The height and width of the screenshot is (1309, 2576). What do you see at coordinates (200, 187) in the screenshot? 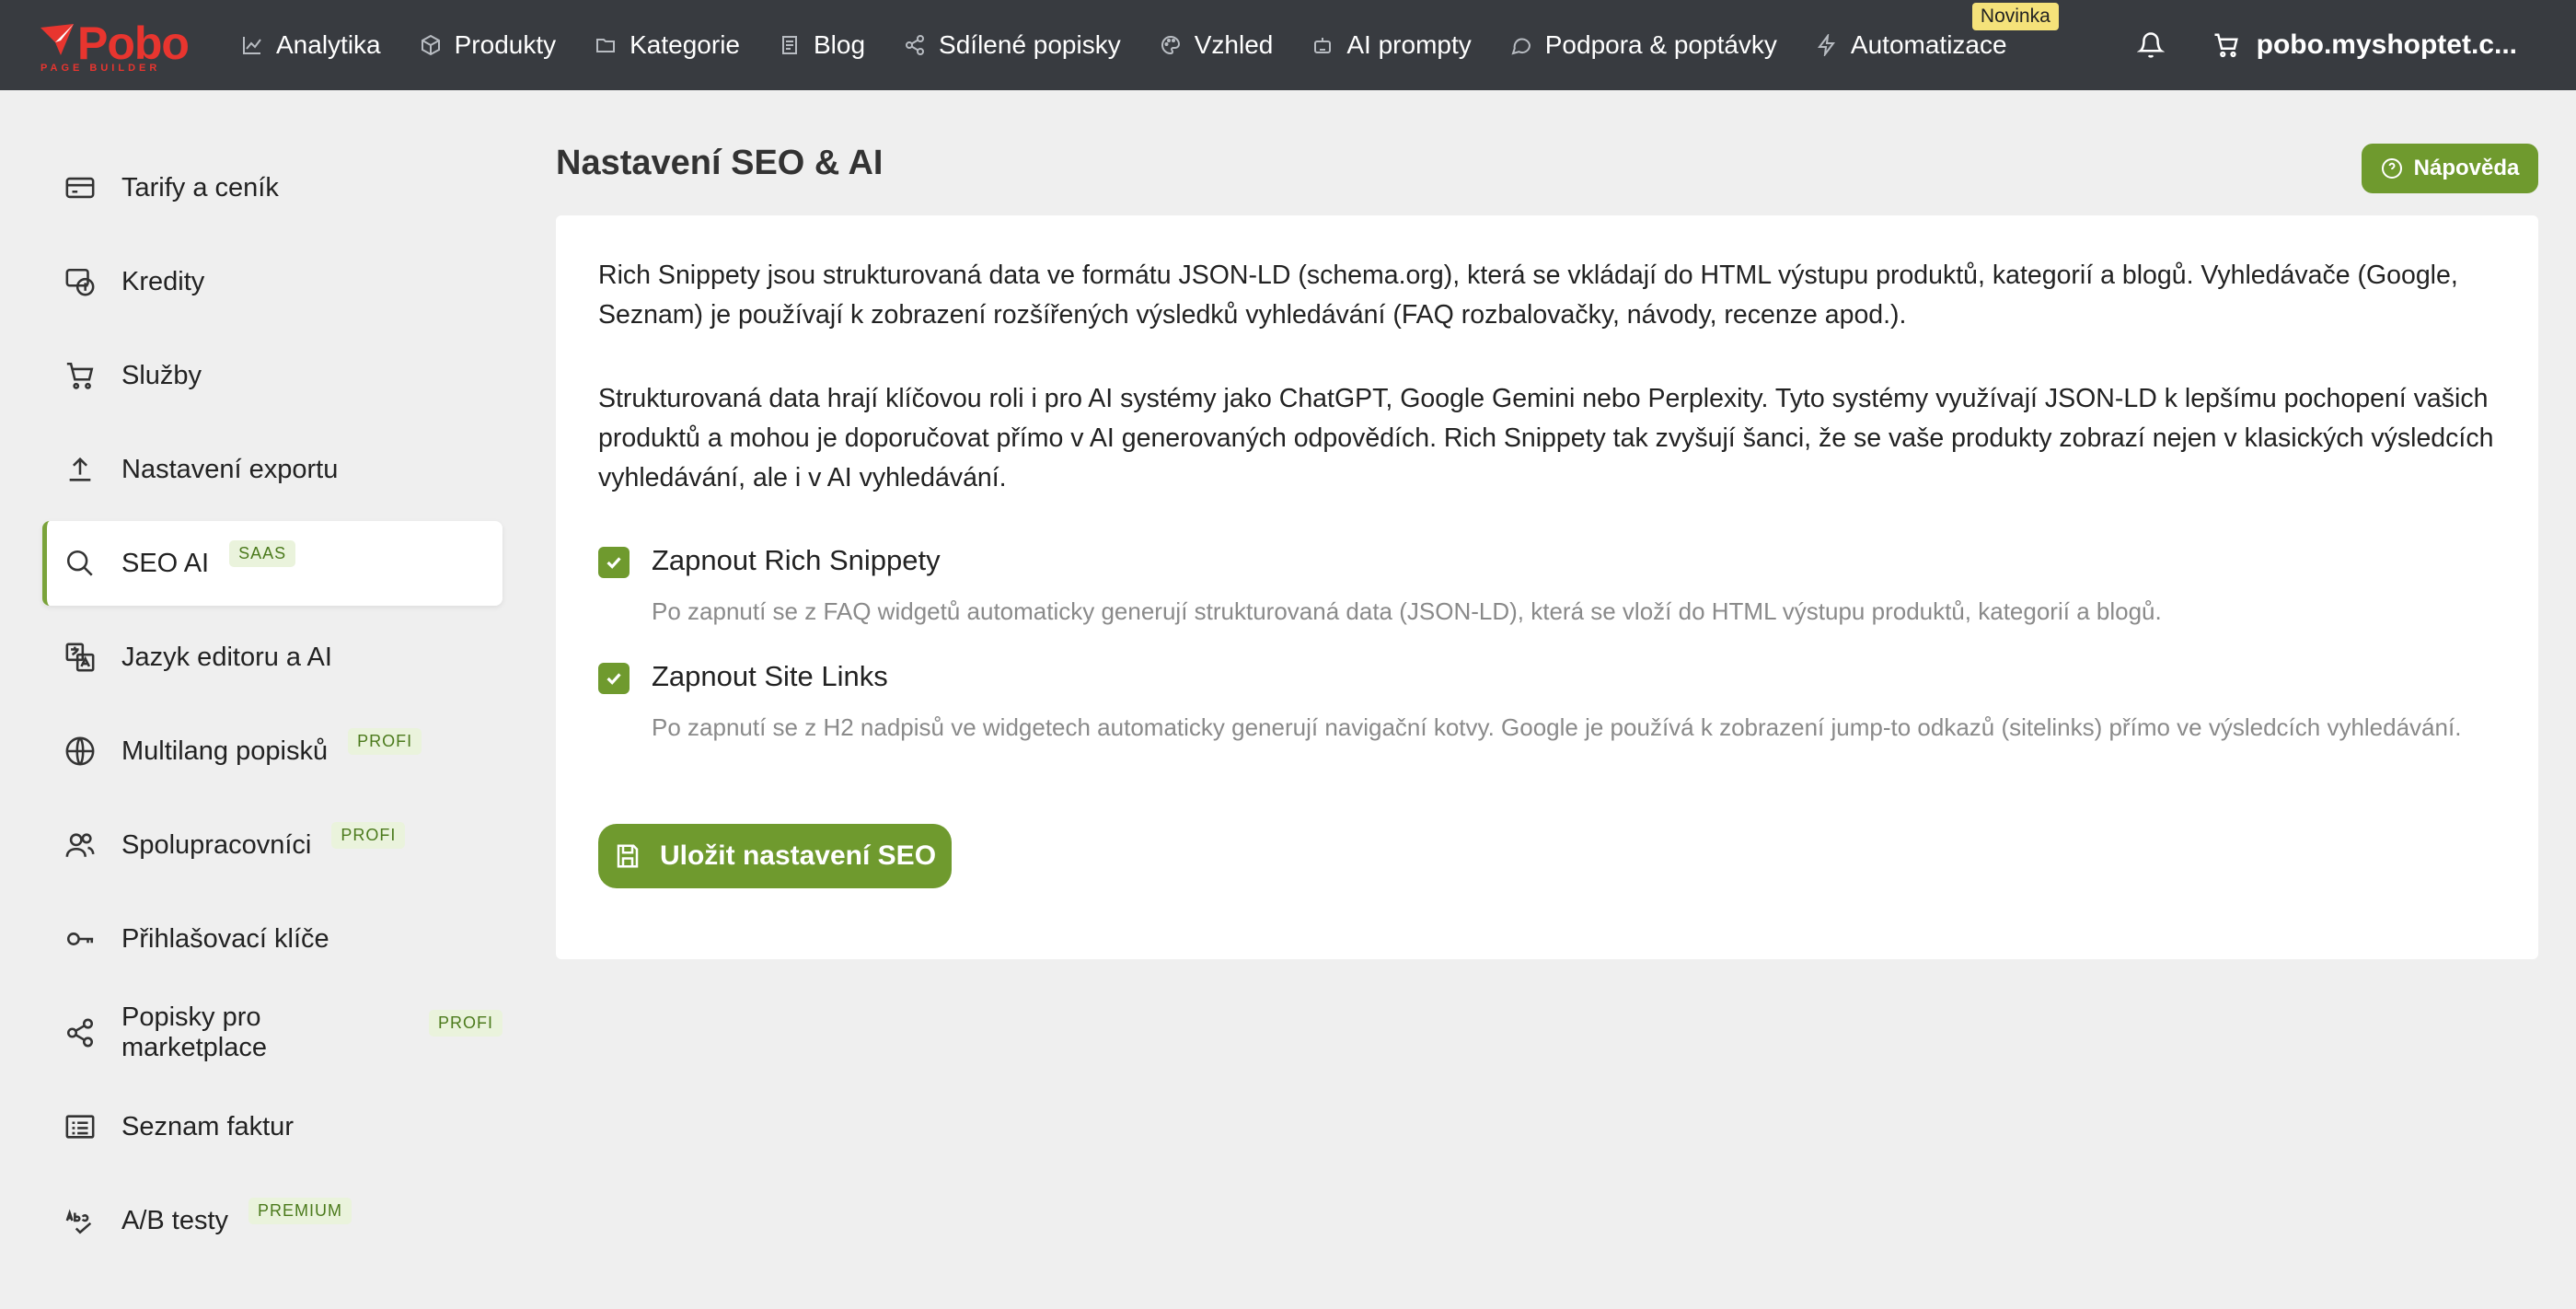
I see `sidebar-item-label: Tarify a ceník` at bounding box center [200, 187].